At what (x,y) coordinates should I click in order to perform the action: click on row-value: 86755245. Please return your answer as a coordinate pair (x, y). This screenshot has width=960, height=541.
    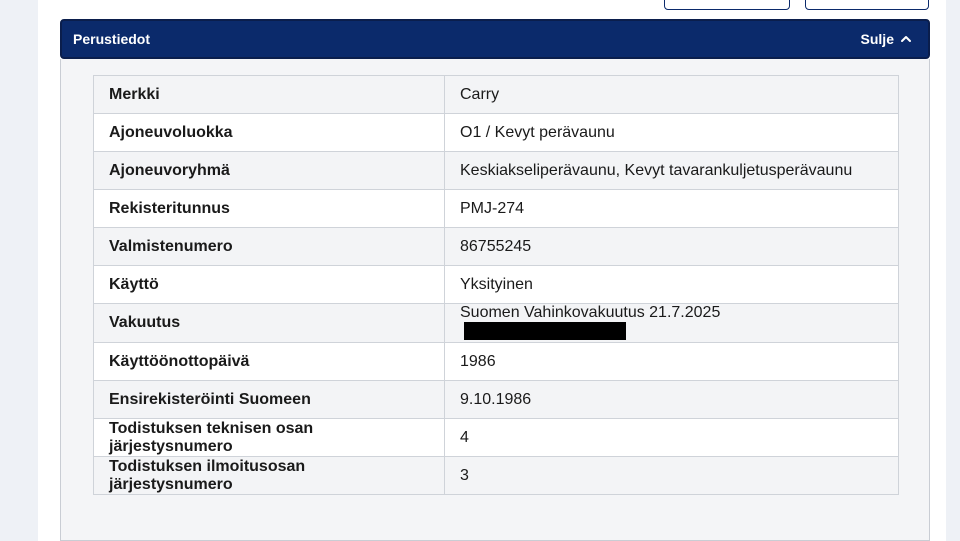
    Looking at the image, I should click on (671, 246).